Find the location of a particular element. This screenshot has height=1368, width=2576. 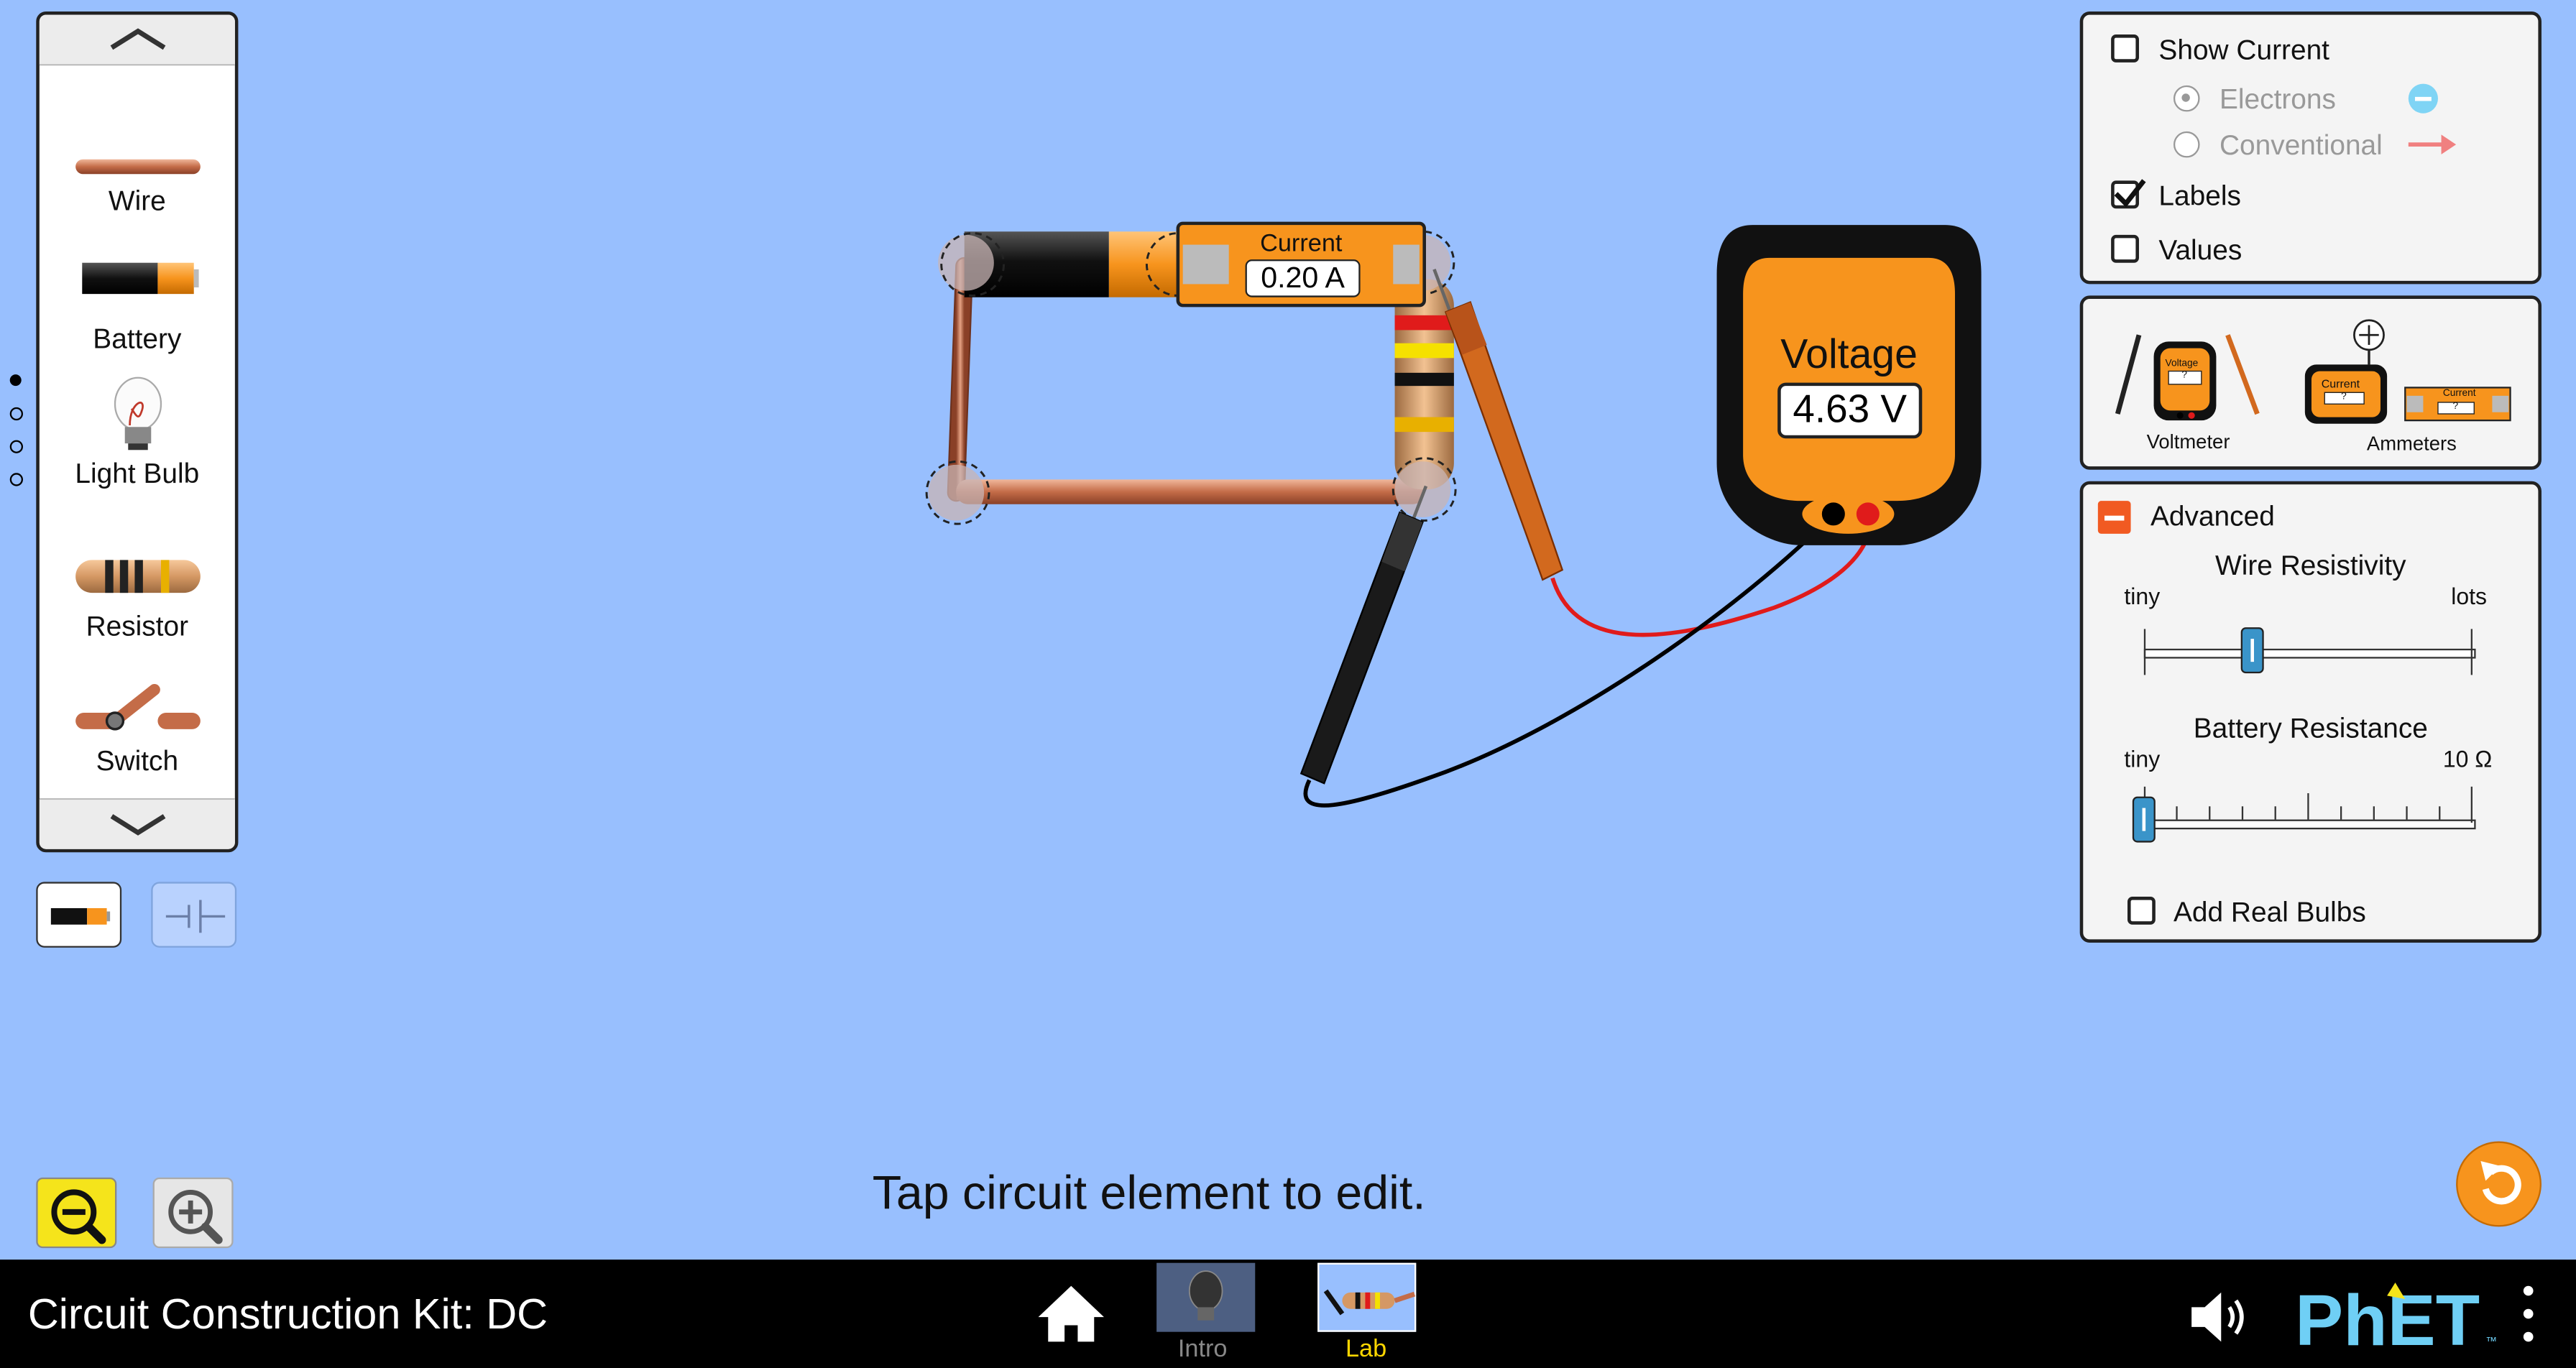

resistor is located at coordinates (1424, 385).